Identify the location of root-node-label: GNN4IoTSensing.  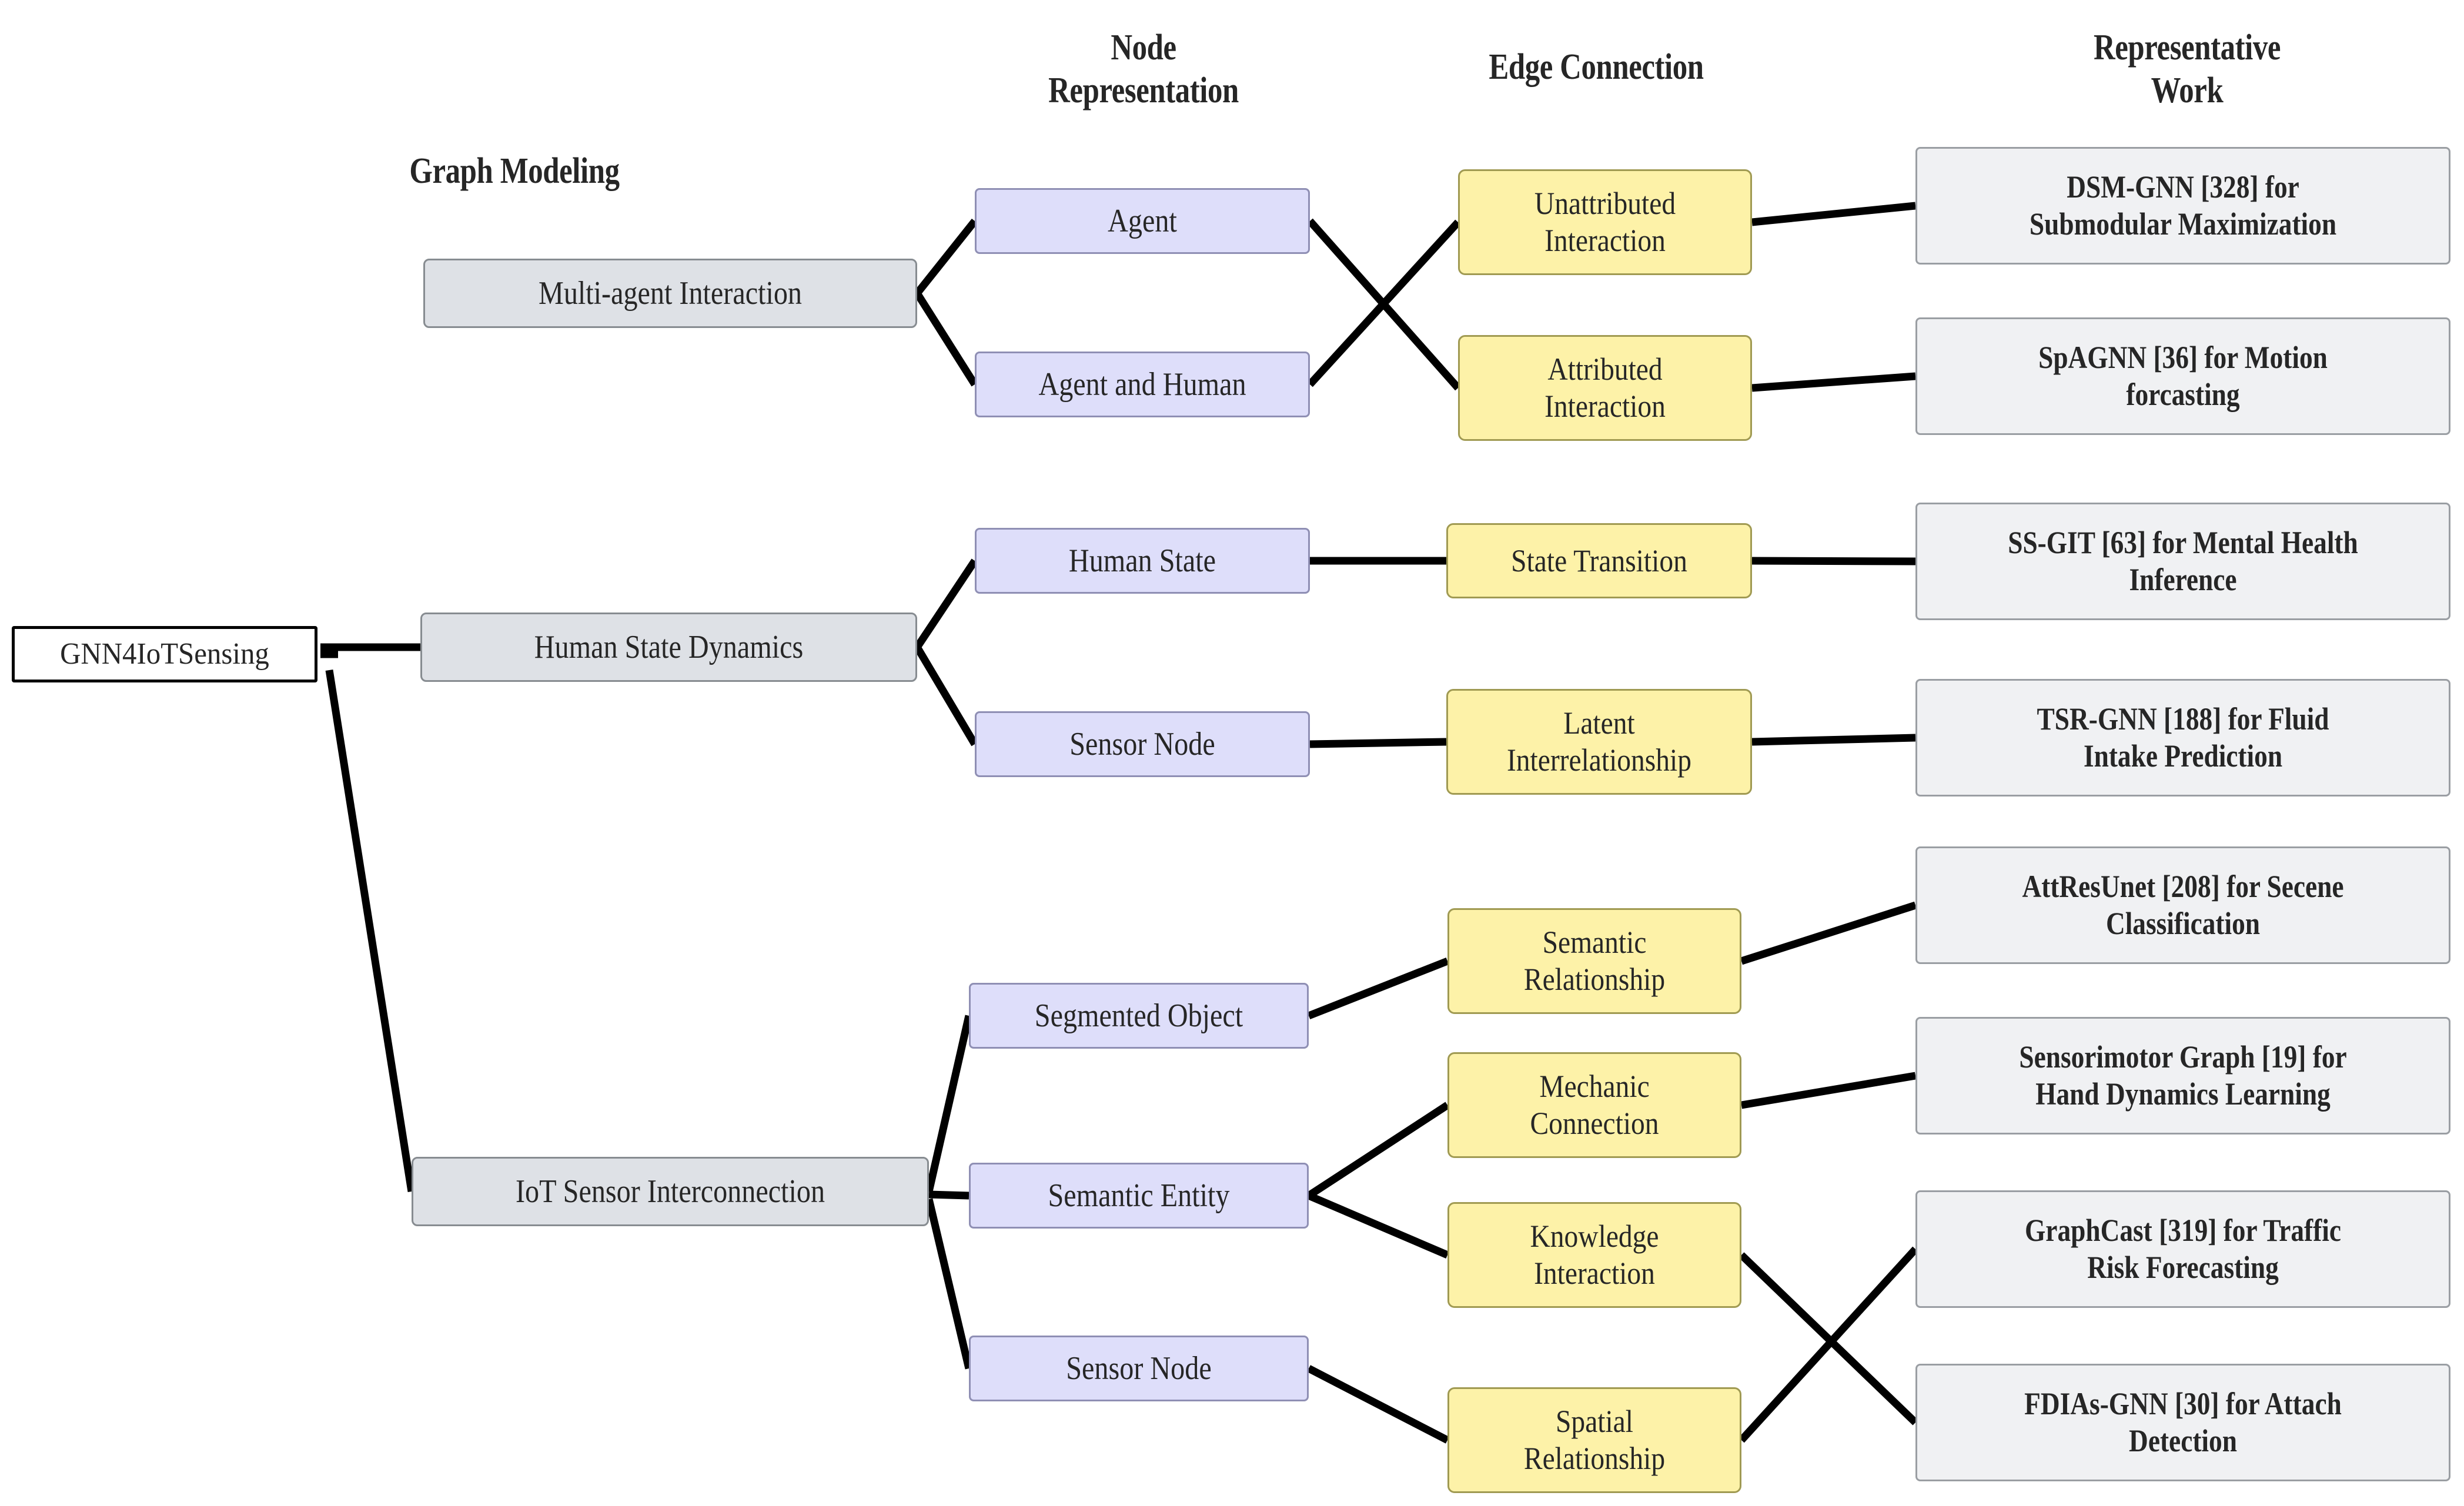
(164, 655).